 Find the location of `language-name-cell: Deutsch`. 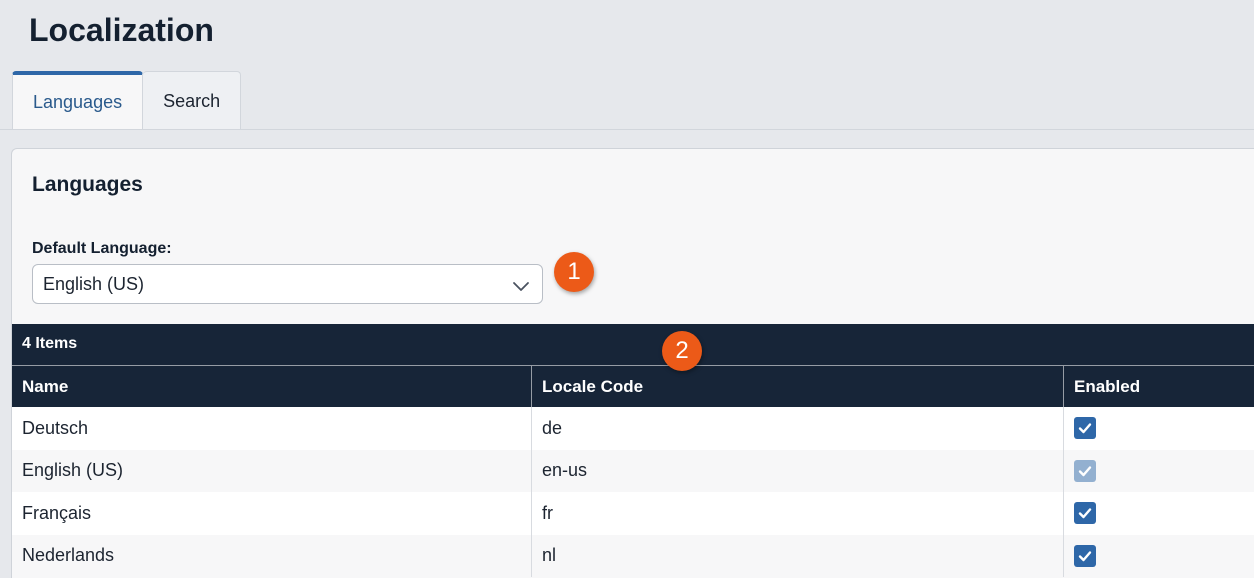

language-name-cell: Deutsch is located at coordinates (55, 427).